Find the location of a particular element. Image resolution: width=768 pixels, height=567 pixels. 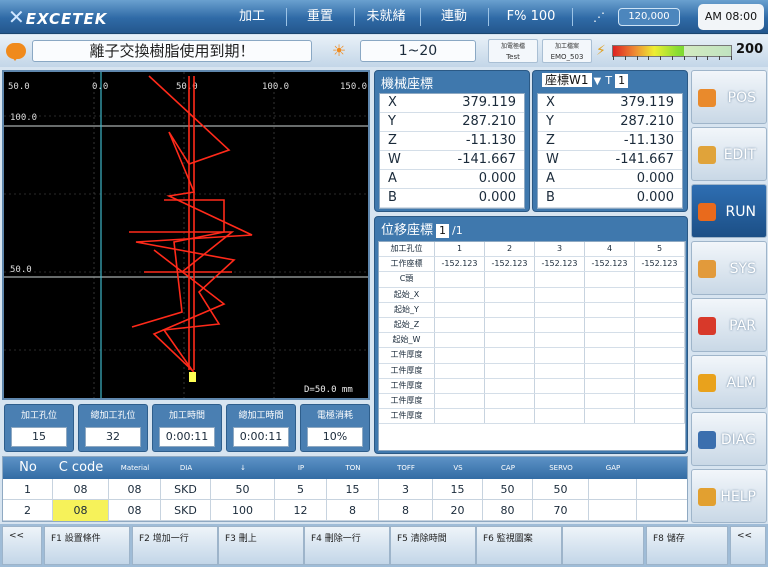

menu-linked: 連動 is located at coordinates (454, 17).